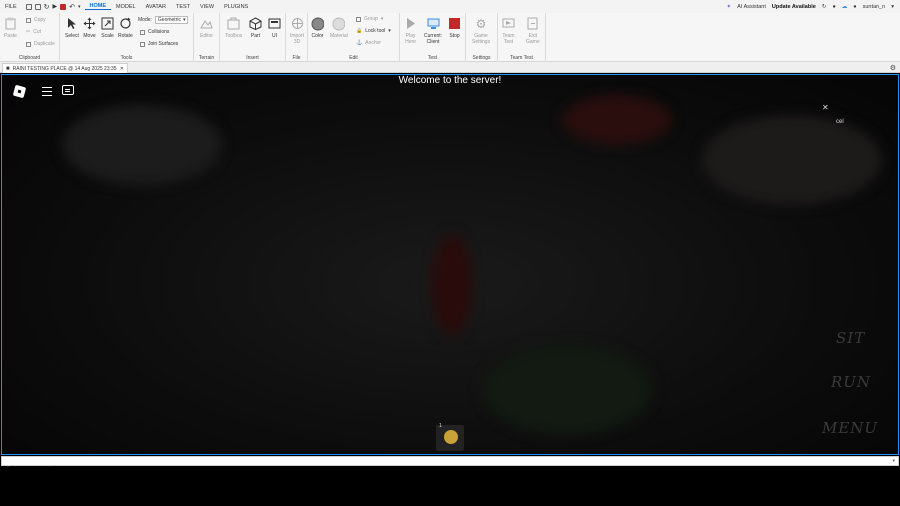 The width and height of the screenshot is (900, 506). I want to click on lock-tool-button: 🔒 Lock tool ▾, so click(373, 31).